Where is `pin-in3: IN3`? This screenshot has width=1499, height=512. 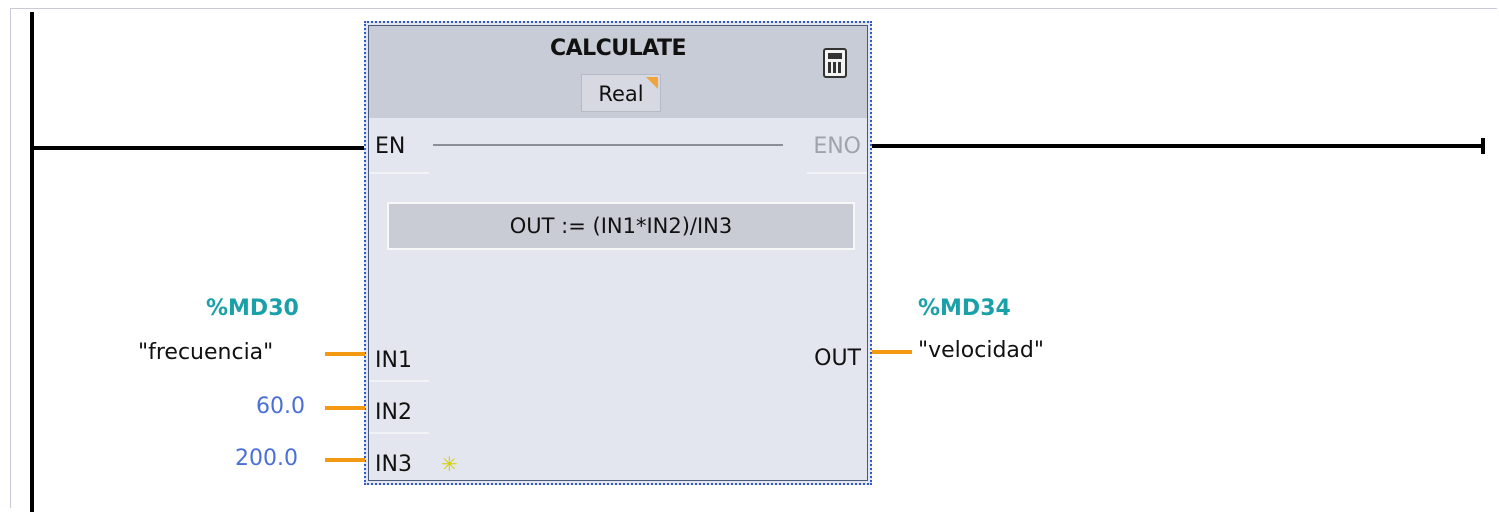 pin-in3: IN3 is located at coordinates (393, 464).